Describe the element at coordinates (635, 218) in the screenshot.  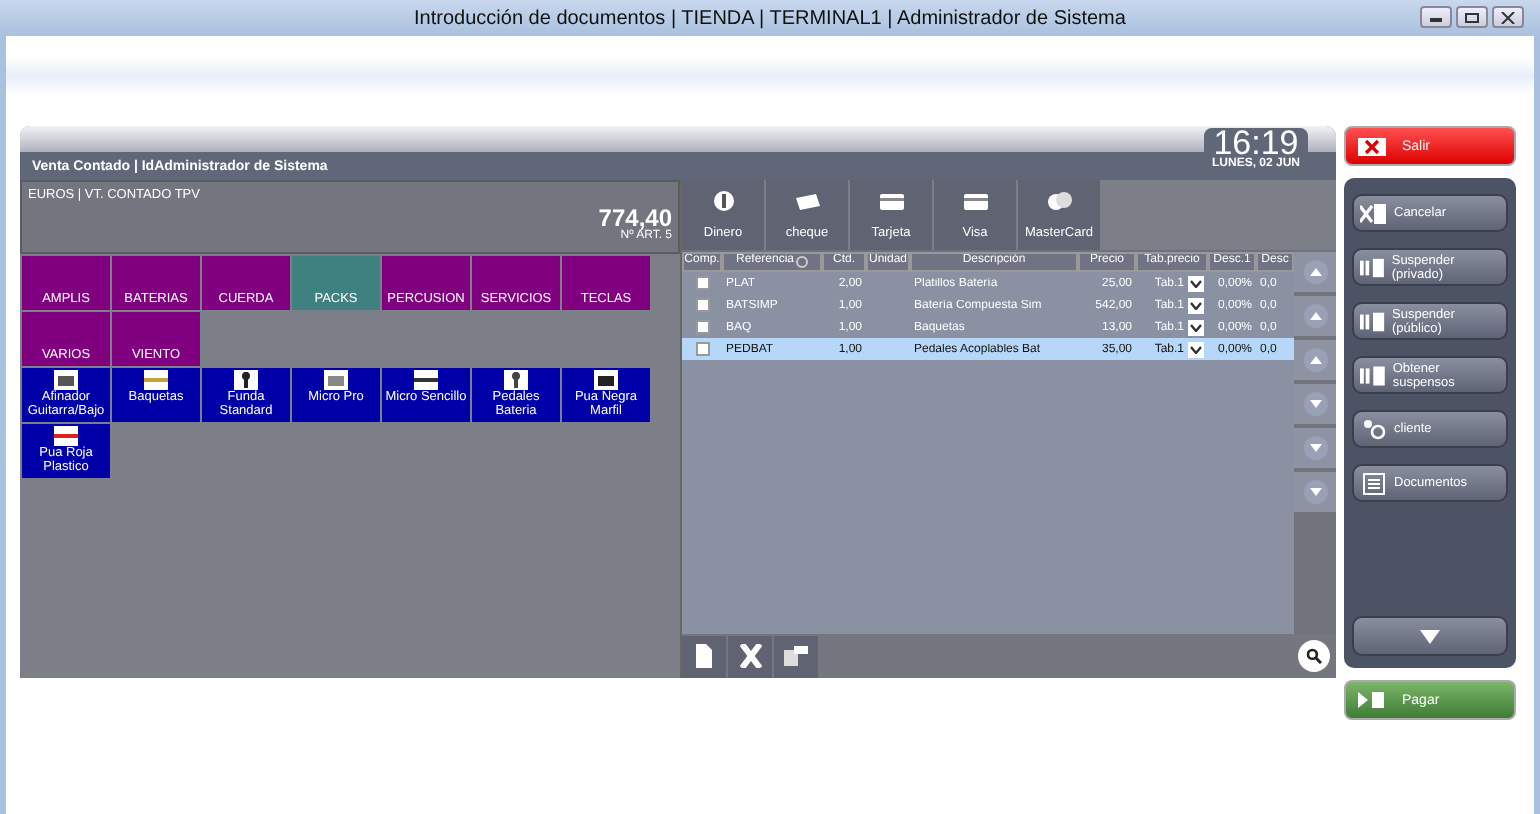
I see `total-amount: 774,40` at that location.